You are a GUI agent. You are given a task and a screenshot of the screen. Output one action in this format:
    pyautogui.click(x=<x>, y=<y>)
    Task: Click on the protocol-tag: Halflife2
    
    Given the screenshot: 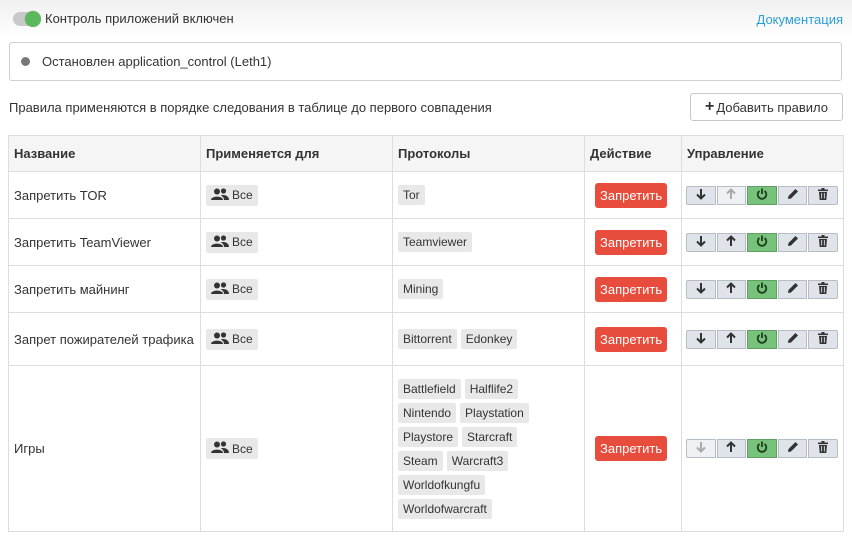 What is the action you would take?
    pyautogui.click(x=491, y=388)
    